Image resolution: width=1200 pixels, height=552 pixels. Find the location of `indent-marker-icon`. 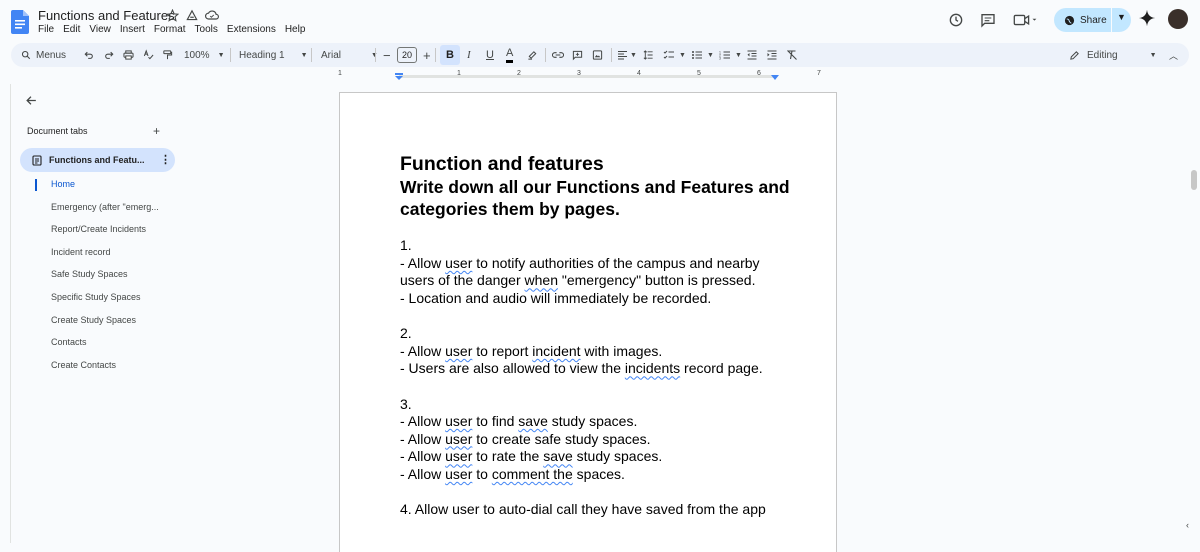

indent-marker-icon is located at coordinates (399, 76).